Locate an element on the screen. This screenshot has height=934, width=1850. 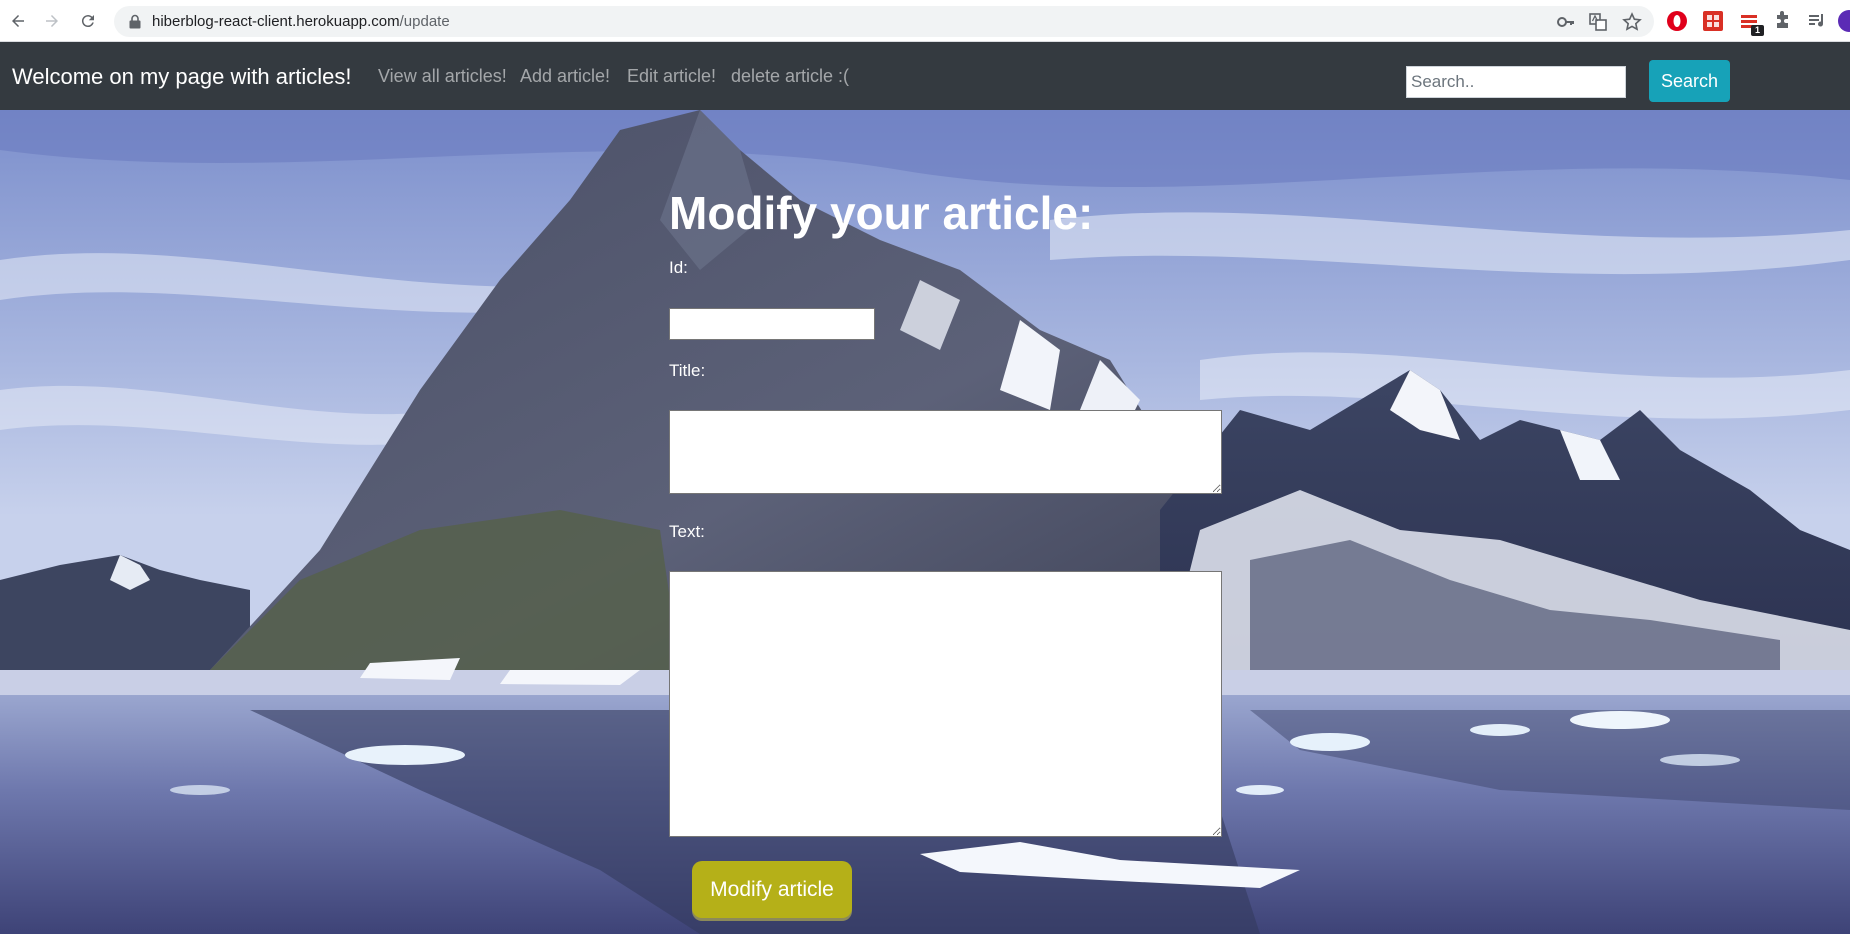
puzzle-extensions-icon is located at coordinates (1783, 21).